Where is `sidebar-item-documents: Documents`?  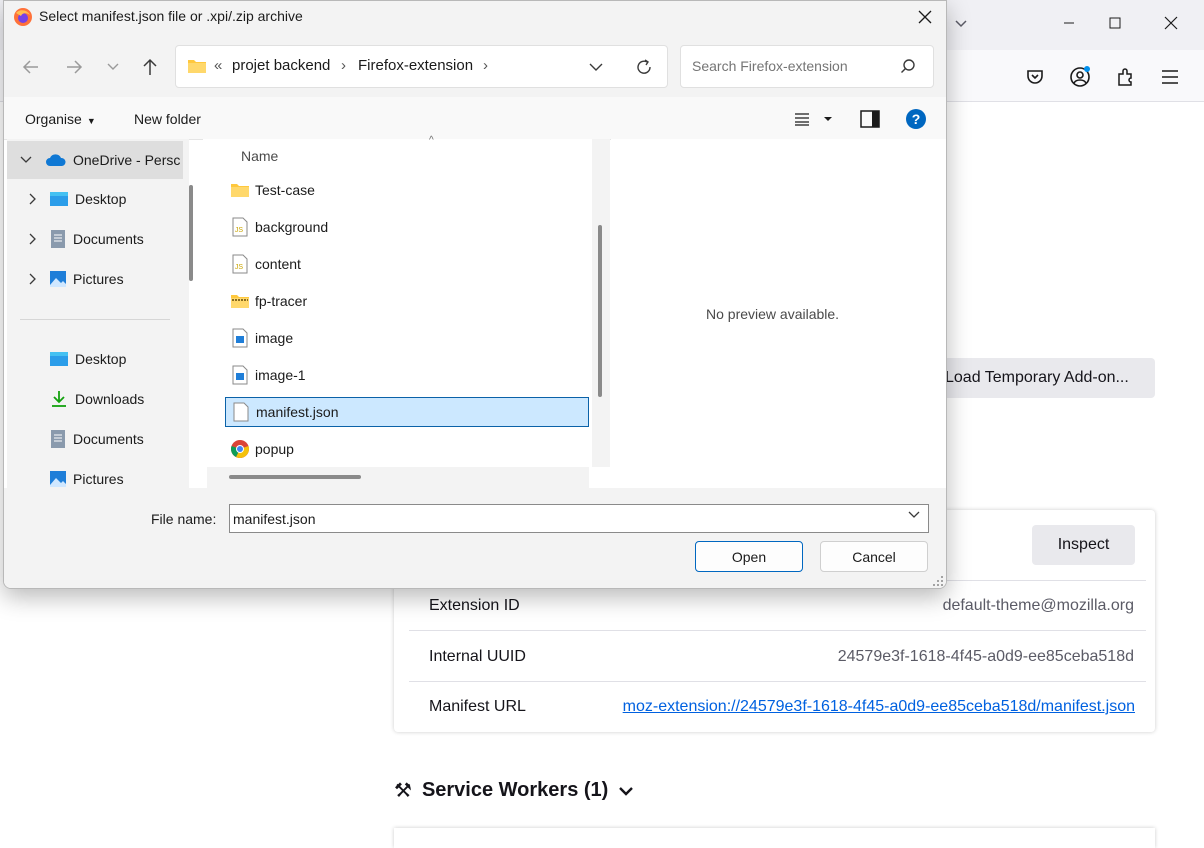
sidebar-item-documents: Documents is located at coordinates (98, 239).